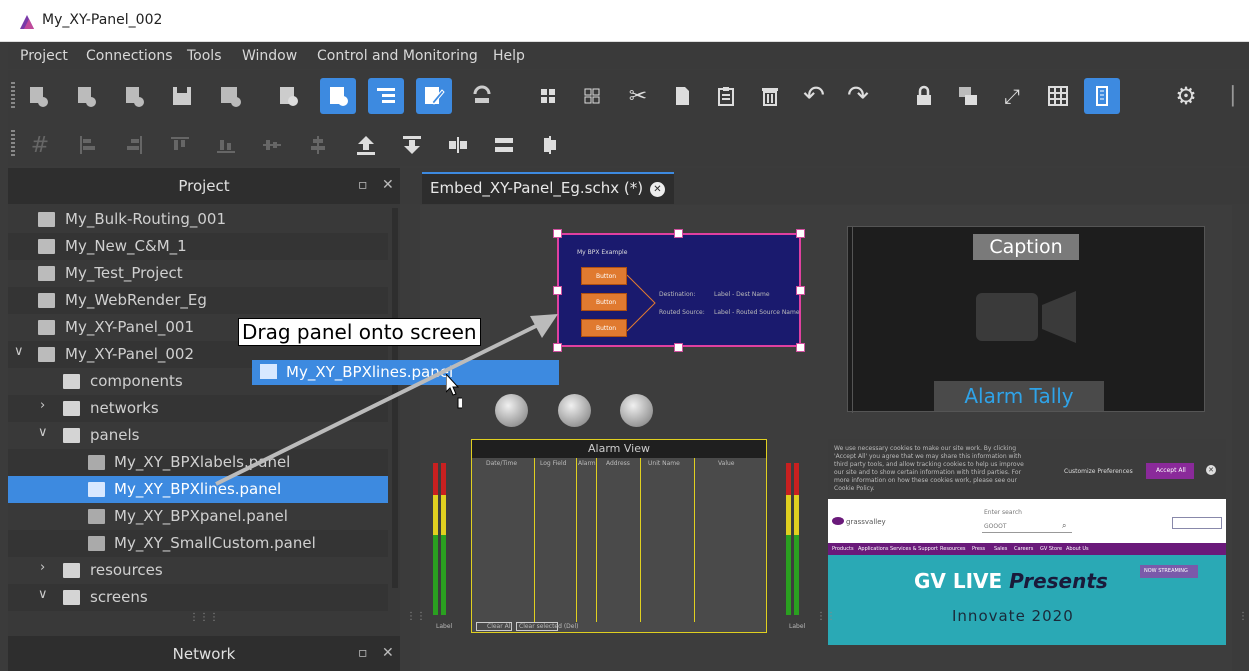  Describe the element at coordinates (1102, 96) in the screenshot. I see `ruler-icon` at that location.